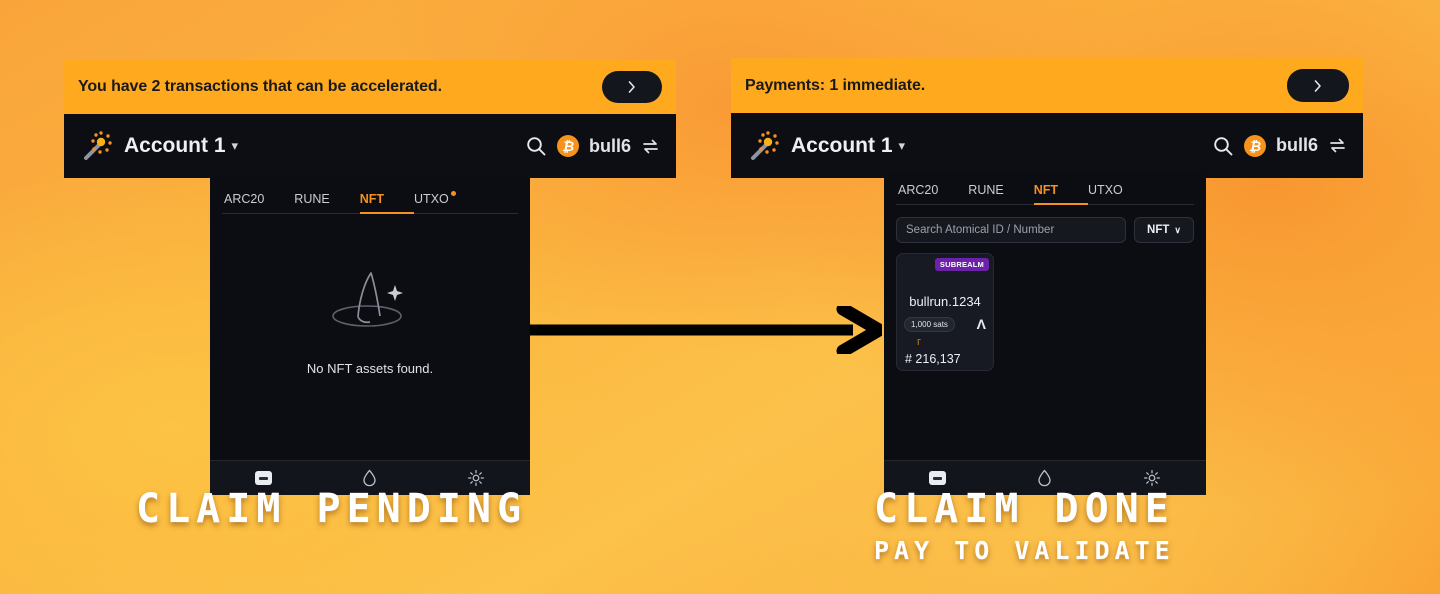  Describe the element at coordinates (835, 85) in the screenshot. I see `right-notification-text: Payments: 1 immediate.` at that location.